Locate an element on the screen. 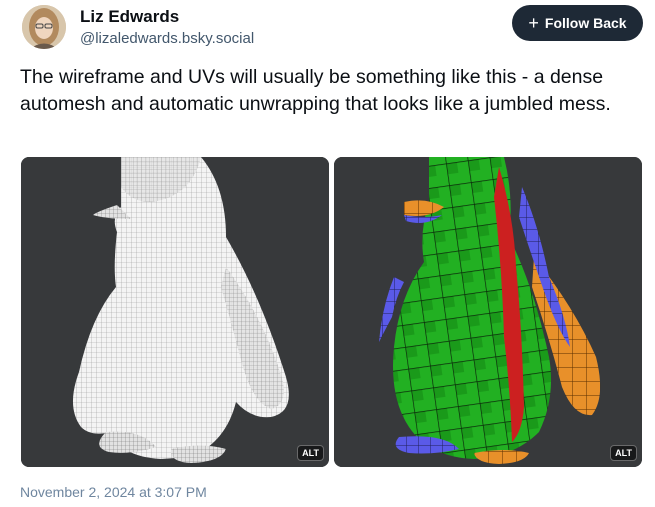 This screenshot has height=507, width=655. follow-back-button: + Follow Back is located at coordinates (577, 23).